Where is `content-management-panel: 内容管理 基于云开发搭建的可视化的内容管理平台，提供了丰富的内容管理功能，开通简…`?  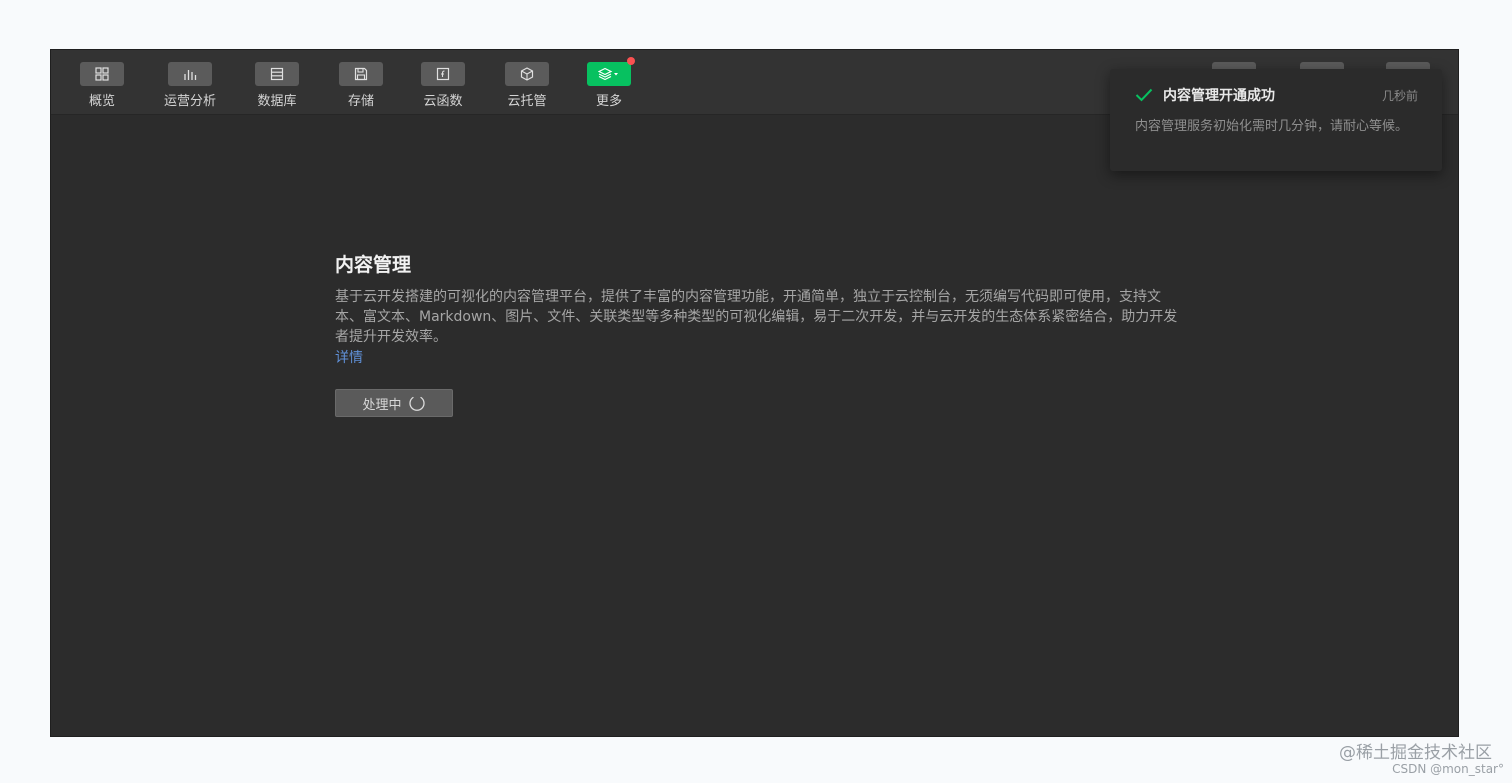
content-management-panel: 内容管理 基于云开发搭建的可视化的内容管理平台，提供了丰富的内容管理功能，开通简… is located at coordinates (760, 333).